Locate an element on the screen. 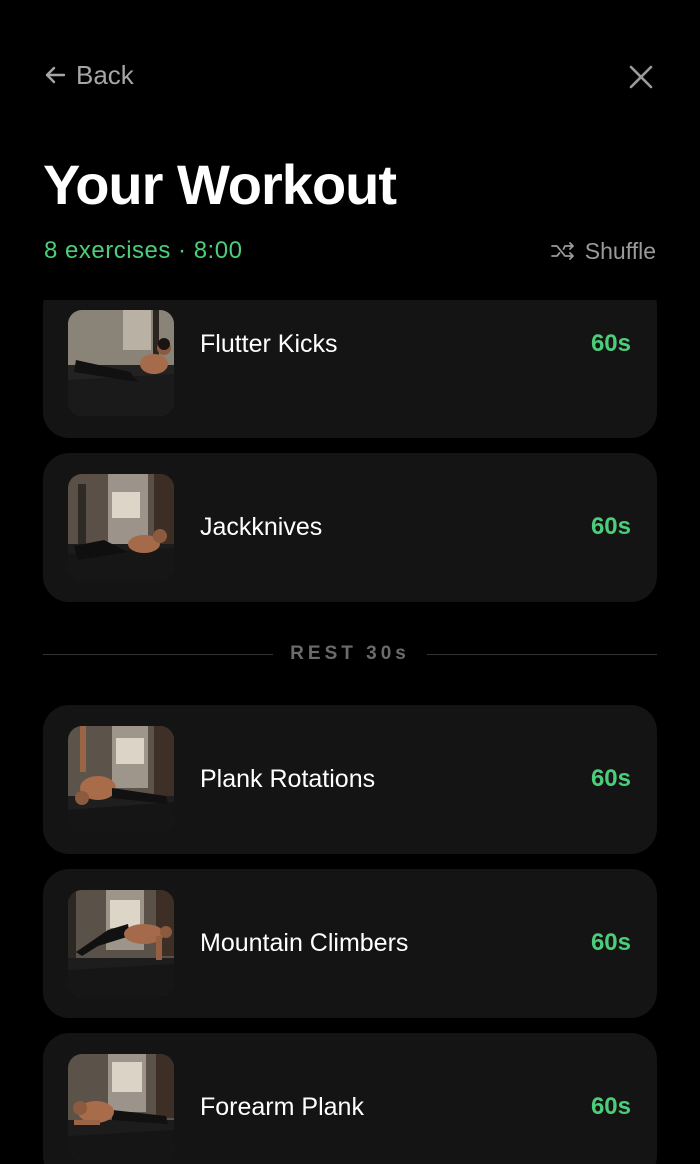  back-label: Back is located at coordinates (105, 74).